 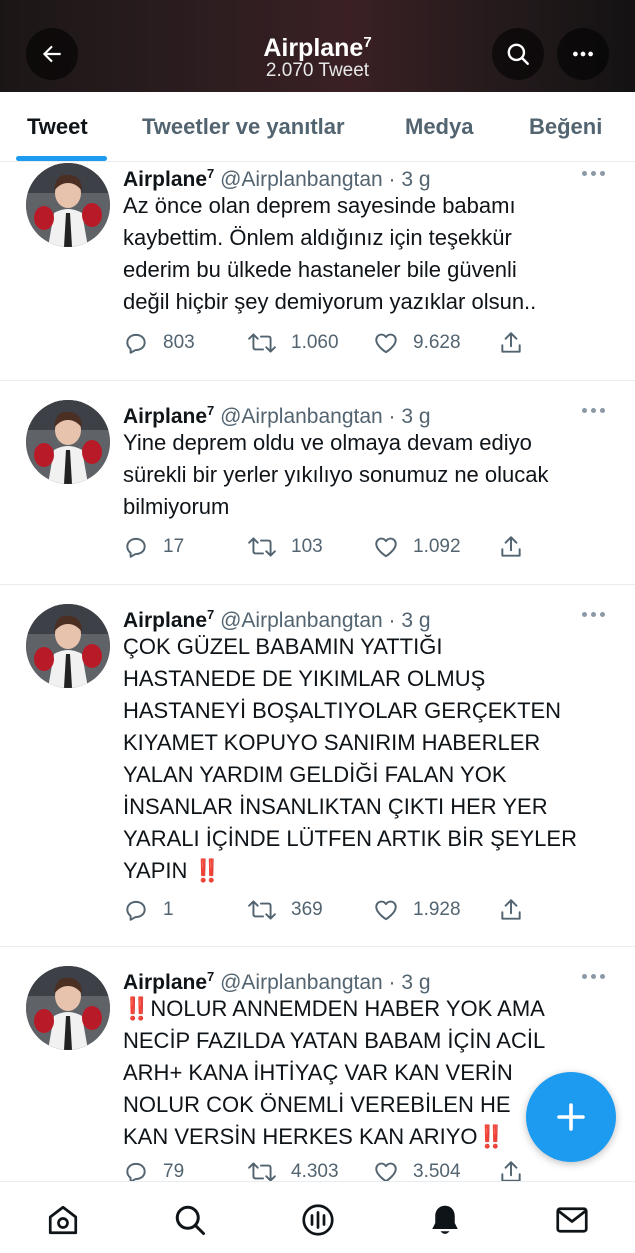 I want to click on nav-spaces, so click(x=318, y=1220).